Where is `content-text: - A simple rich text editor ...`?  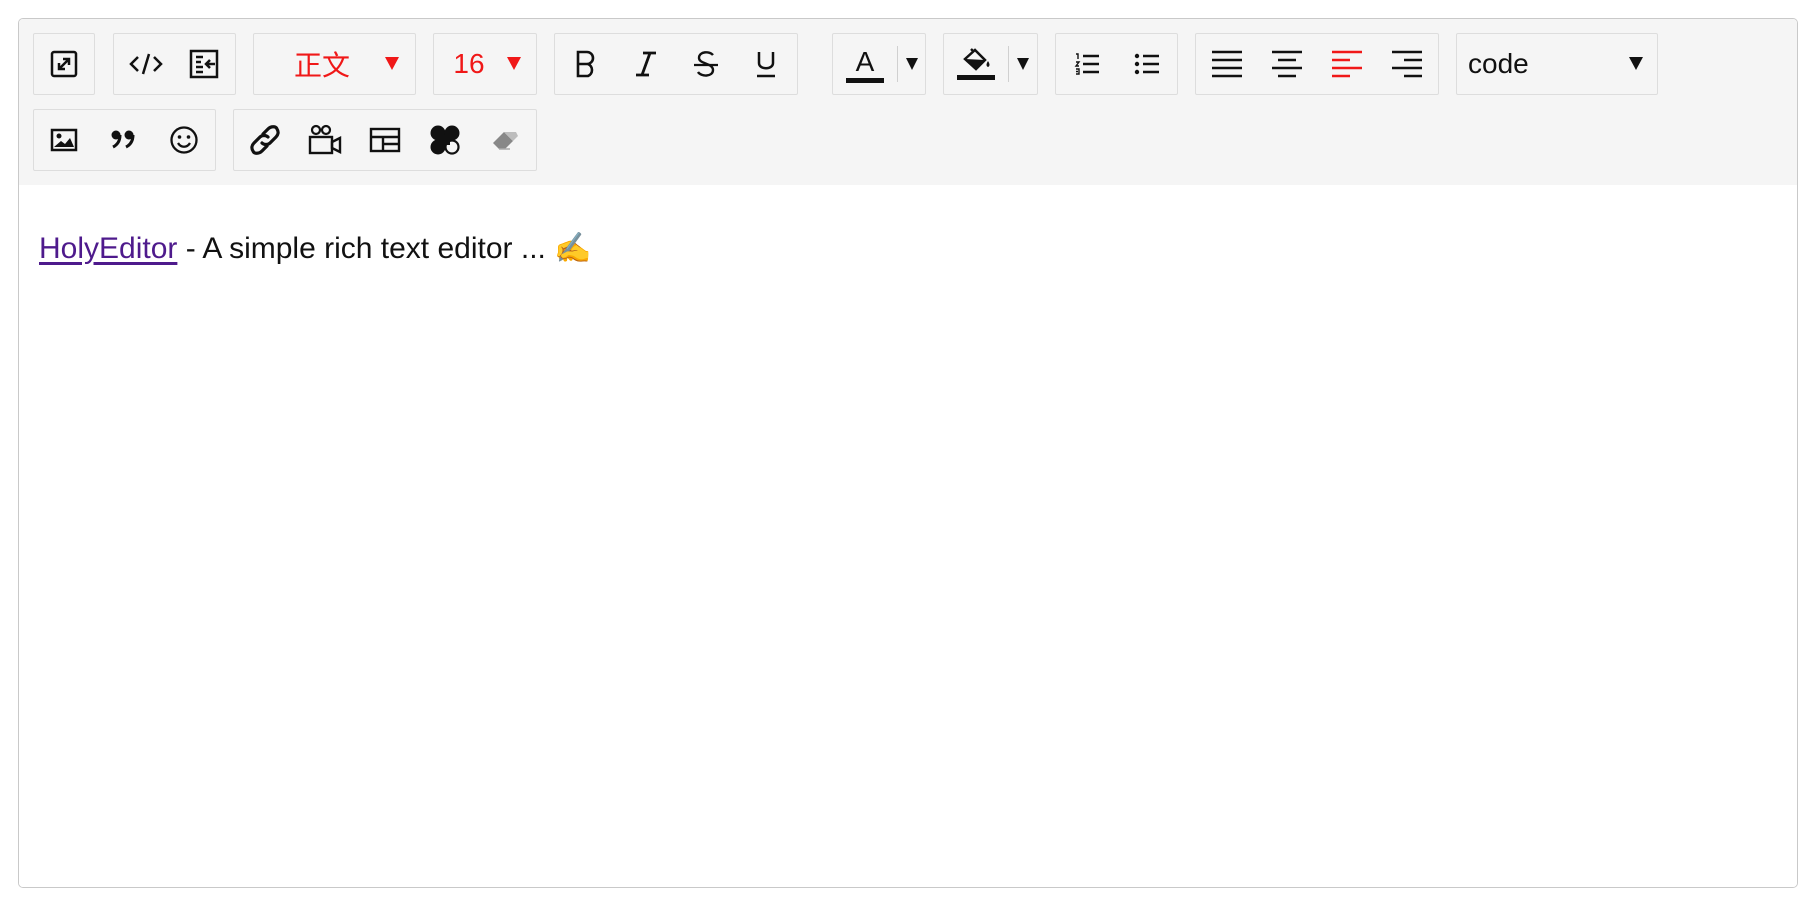
content-text: - A simple rich text editor ... is located at coordinates (366, 248).